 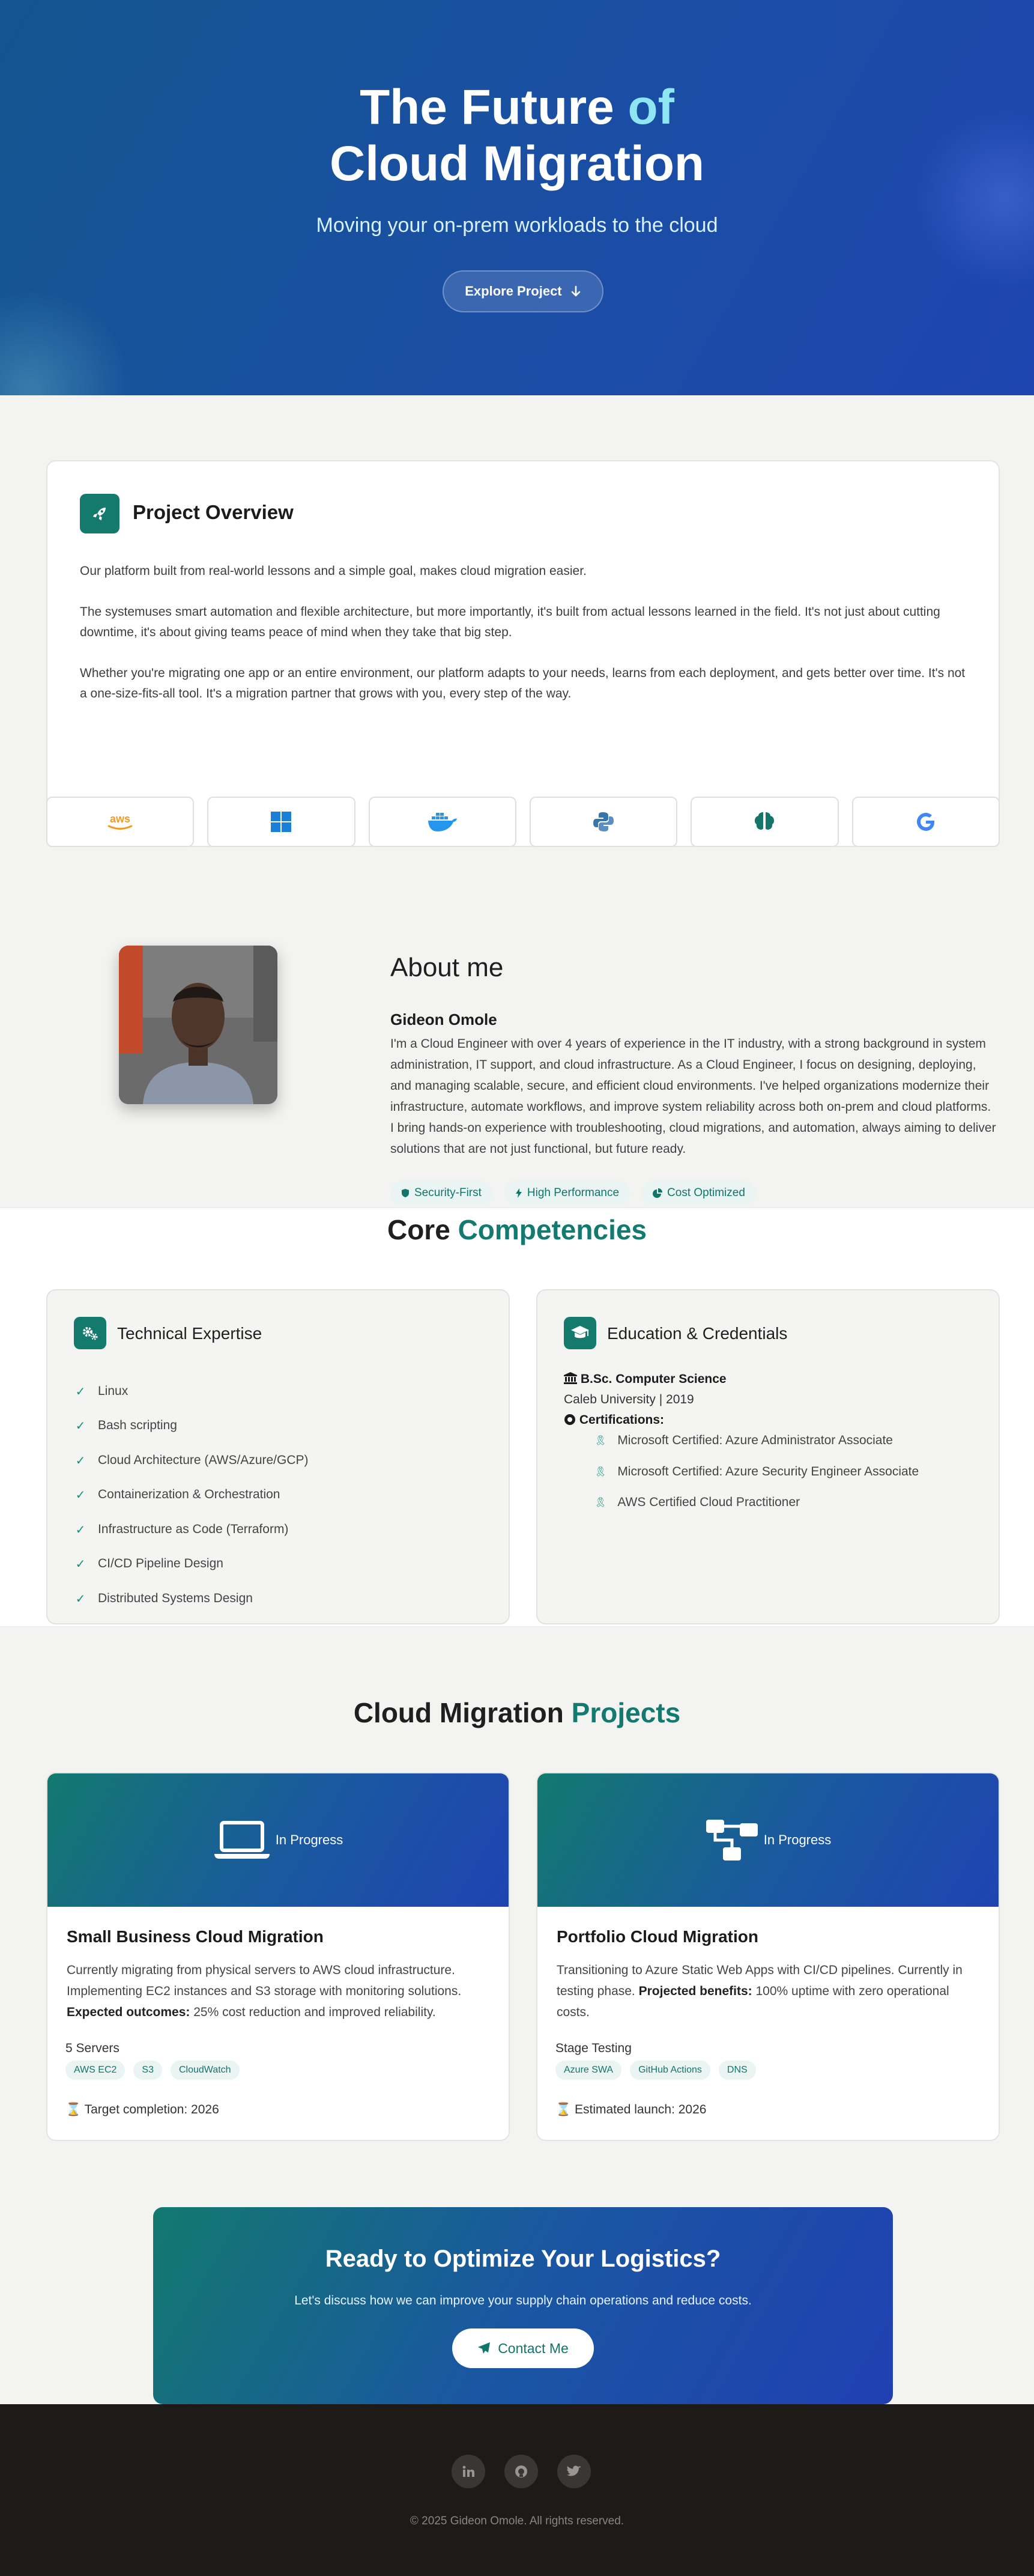 I want to click on skill-label: Linux, so click(x=113, y=1391).